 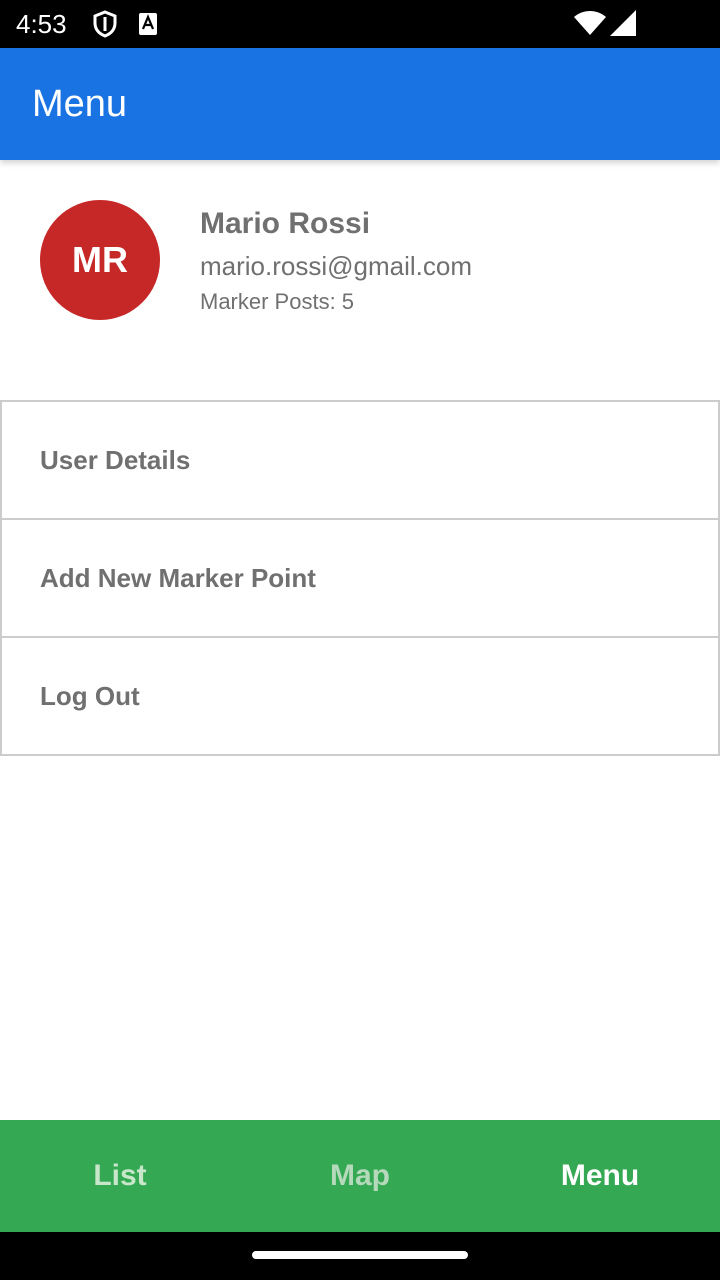 What do you see at coordinates (178, 577) in the screenshot?
I see `menu-item-label: Add New Marker Point` at bounding box center [178, 577].